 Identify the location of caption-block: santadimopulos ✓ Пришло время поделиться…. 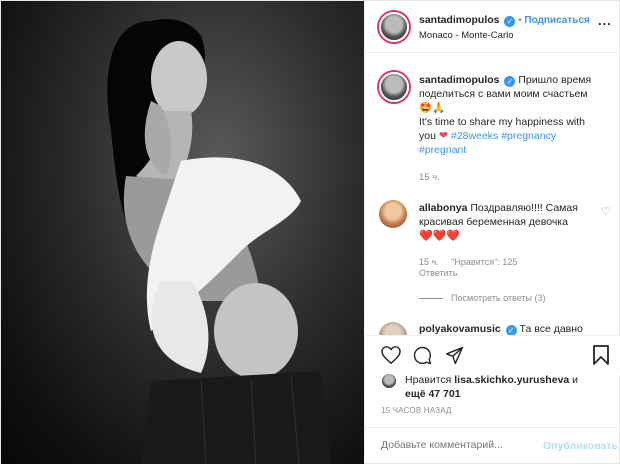
(516, 115).